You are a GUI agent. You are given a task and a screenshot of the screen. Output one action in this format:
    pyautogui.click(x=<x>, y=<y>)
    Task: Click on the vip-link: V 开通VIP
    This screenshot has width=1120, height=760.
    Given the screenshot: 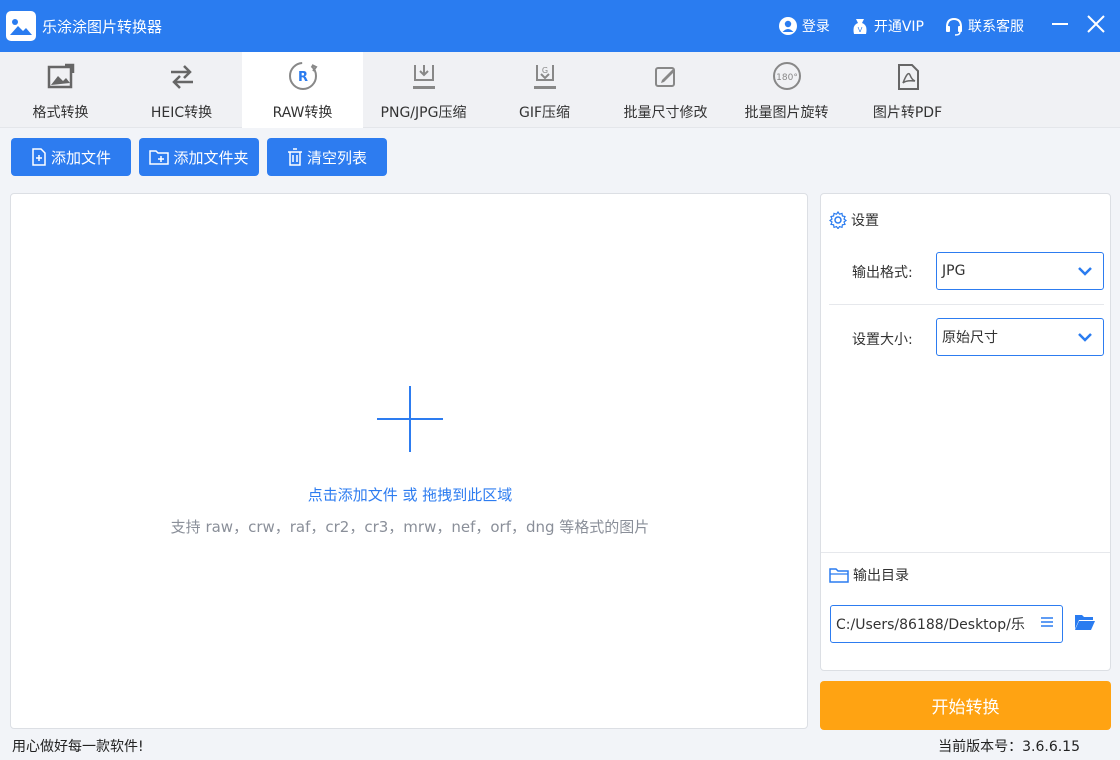 What is the action you would take?
    pyautogui.click(x=887, y=26)
    